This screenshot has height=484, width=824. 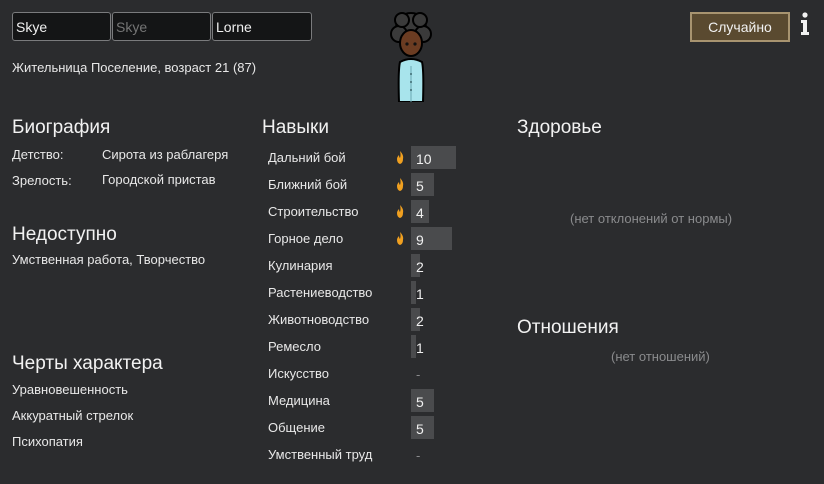 I want to click on skills-heading: Навыки, so click(x=295, y=127).